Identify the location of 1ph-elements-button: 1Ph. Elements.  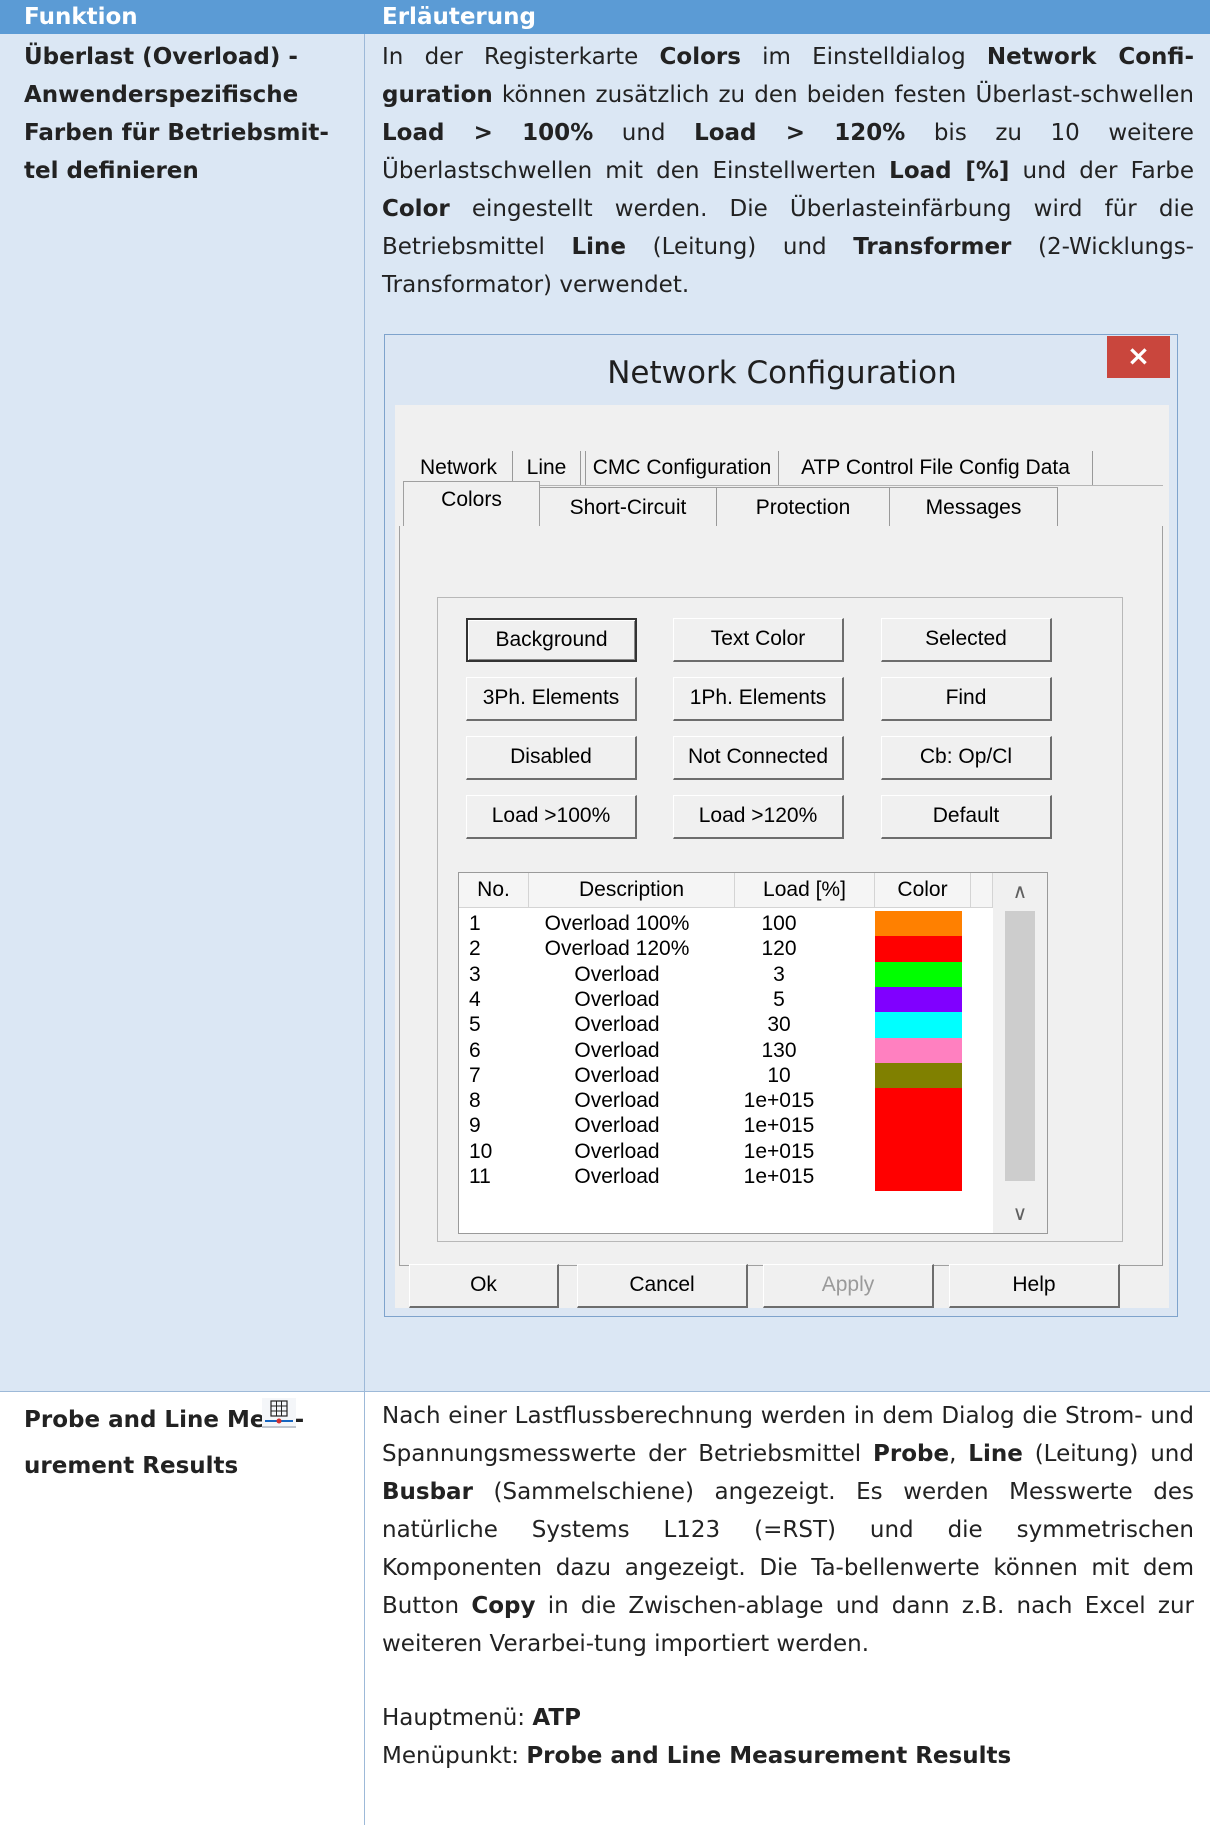
(758, 699).